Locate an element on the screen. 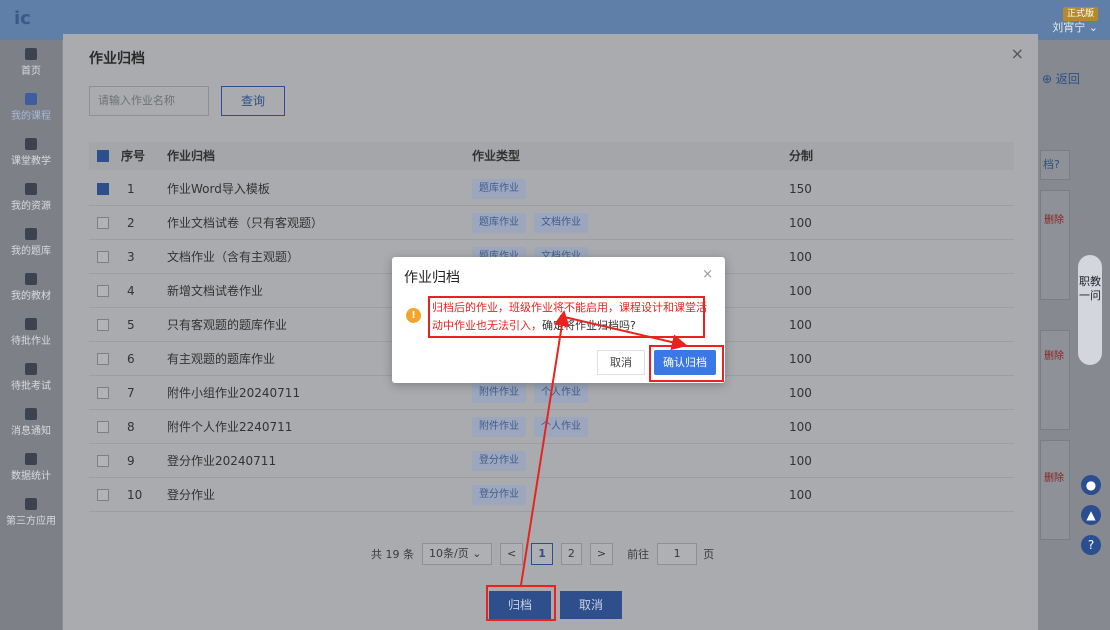  column-header-score: 分制 is located at coordinates (801, 156).